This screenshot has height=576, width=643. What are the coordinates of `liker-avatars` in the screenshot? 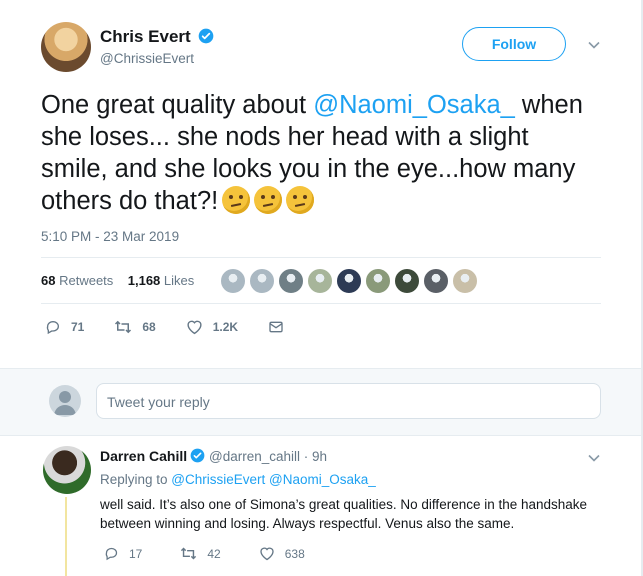 It's located at (350, 281).